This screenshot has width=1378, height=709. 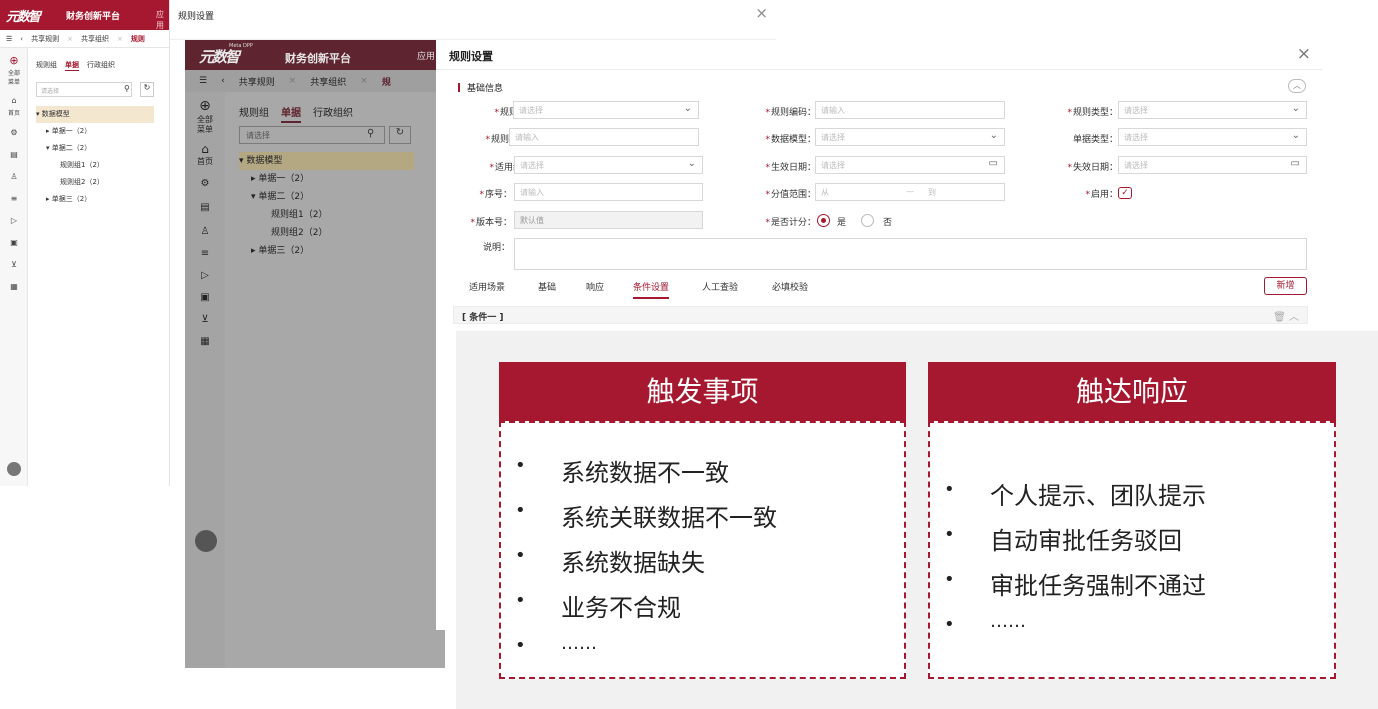 What do you see at coordinates (604, 137) in the screenshot?
I see `rule-name-input: 请输入` at bounding box center [604, 137].